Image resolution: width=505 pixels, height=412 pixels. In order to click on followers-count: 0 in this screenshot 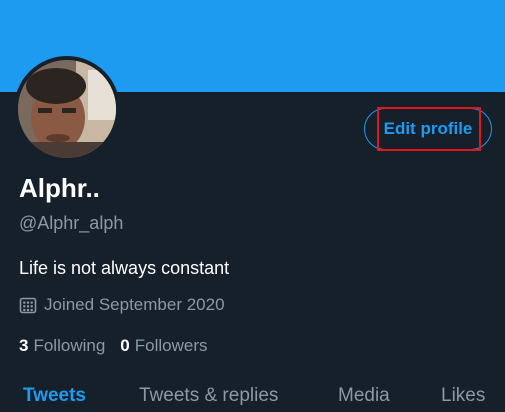, I will do `click(125, 345)`.